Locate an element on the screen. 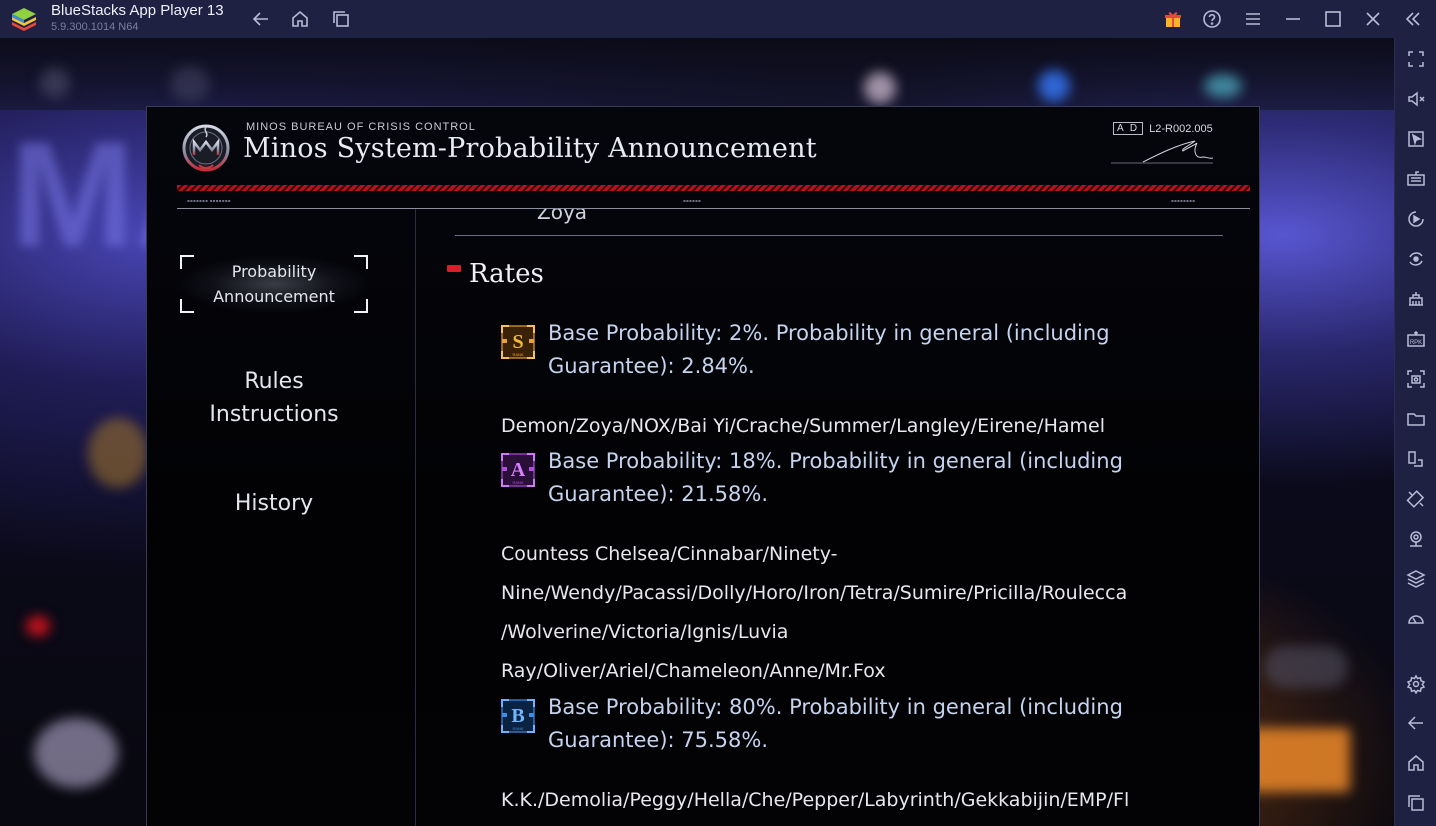  character-names-line: /Wolverine/Victoria/Ignis/Luvia is located at coordinates (645, 632).